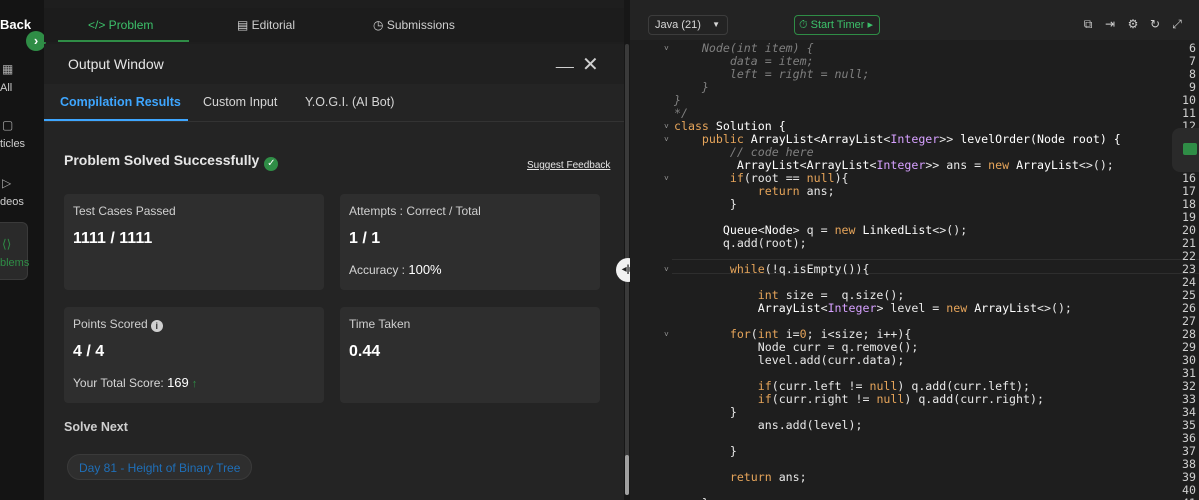 Image resolution: width=1199 pixels, height=500 pixels. Describe the element at coordinates (740, 191) in the screenshot. I see `code-token: return` at that location.